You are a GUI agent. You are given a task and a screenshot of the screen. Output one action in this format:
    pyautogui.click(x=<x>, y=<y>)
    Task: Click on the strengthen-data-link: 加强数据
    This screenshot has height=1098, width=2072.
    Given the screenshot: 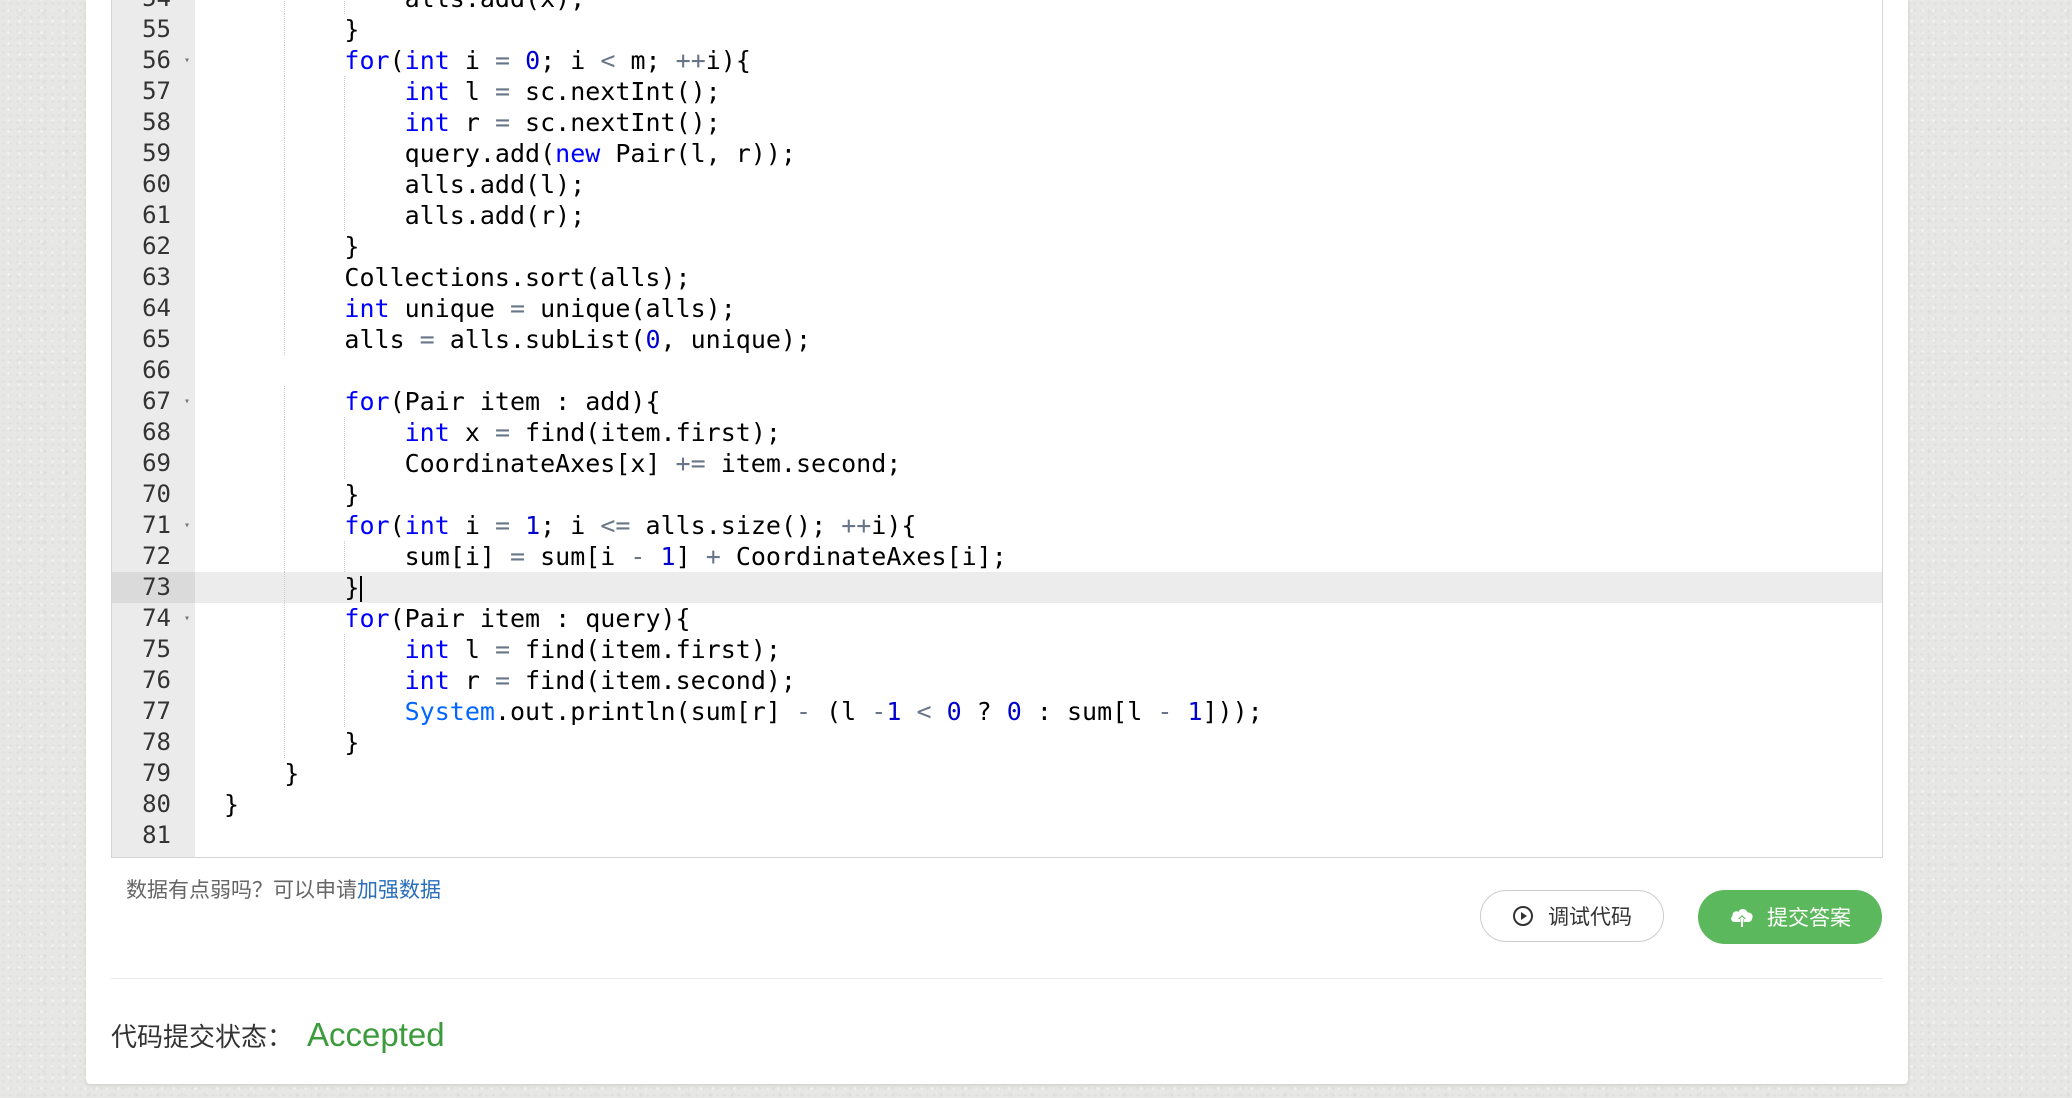 What is the action you would take?
    pyautogui.click(x=399, y=890)
    